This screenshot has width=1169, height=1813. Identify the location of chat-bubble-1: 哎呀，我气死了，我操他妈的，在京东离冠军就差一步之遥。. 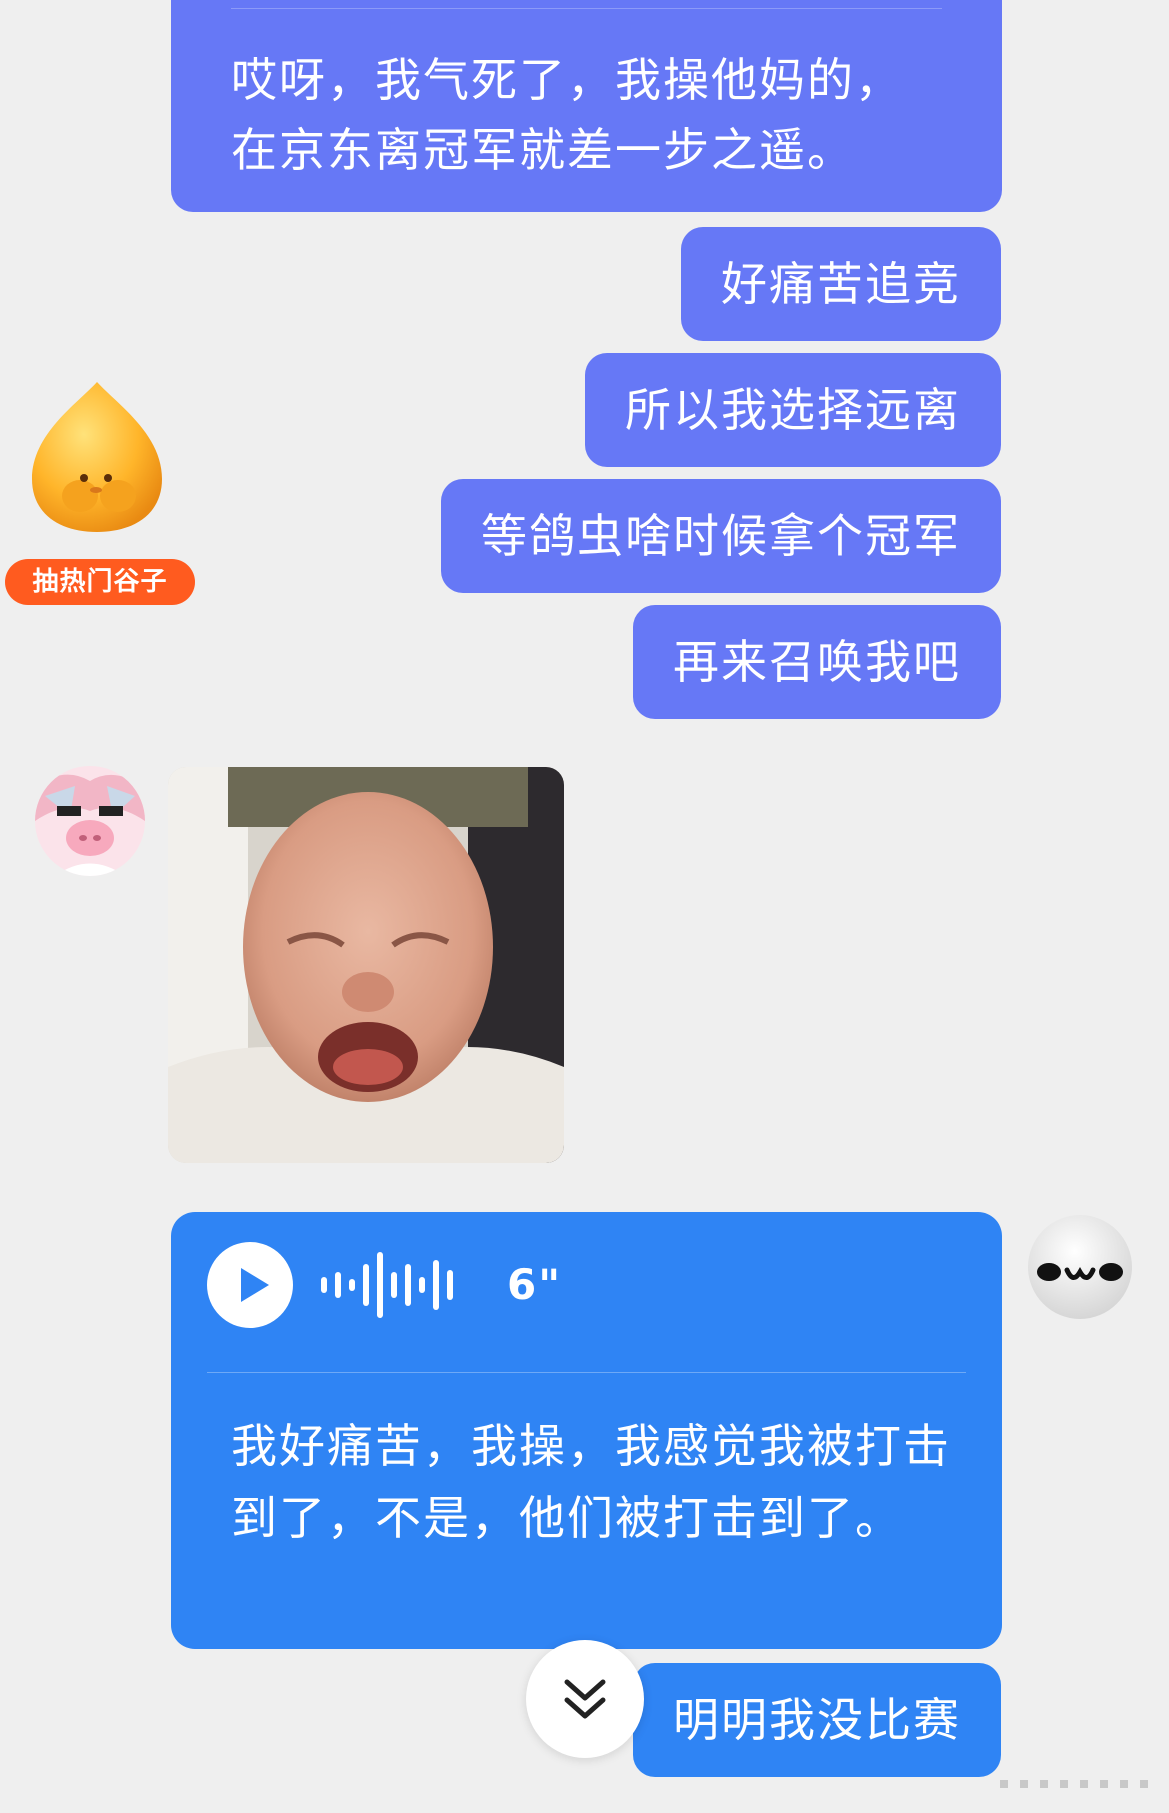
(586, 106).